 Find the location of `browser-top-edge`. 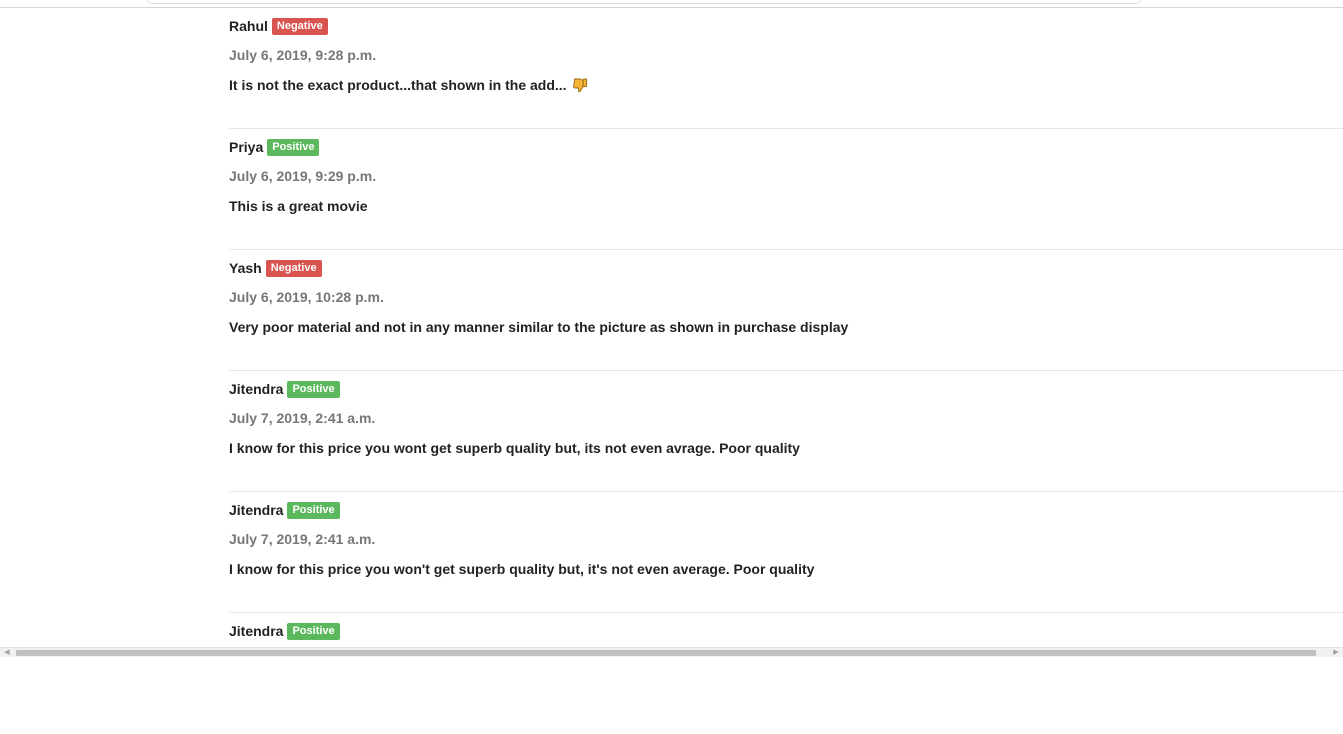

browser-top-edge is located at coordinates (671, 4).